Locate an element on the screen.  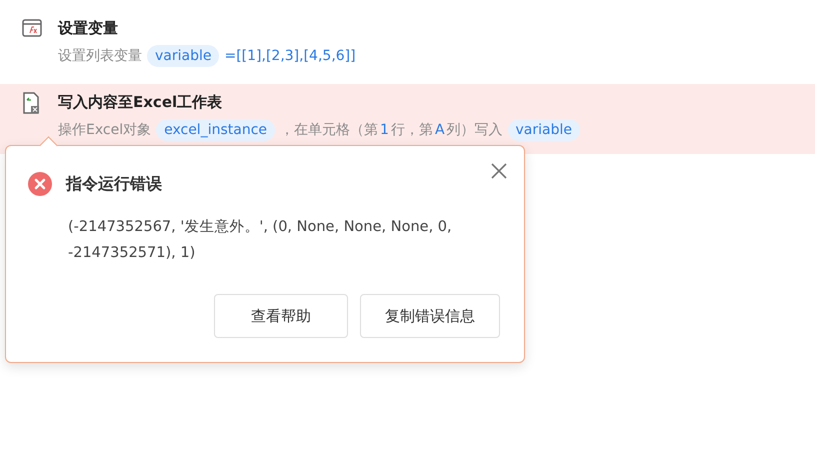
step-text: 操作Excel对象 is located at coordinates (105, 130).